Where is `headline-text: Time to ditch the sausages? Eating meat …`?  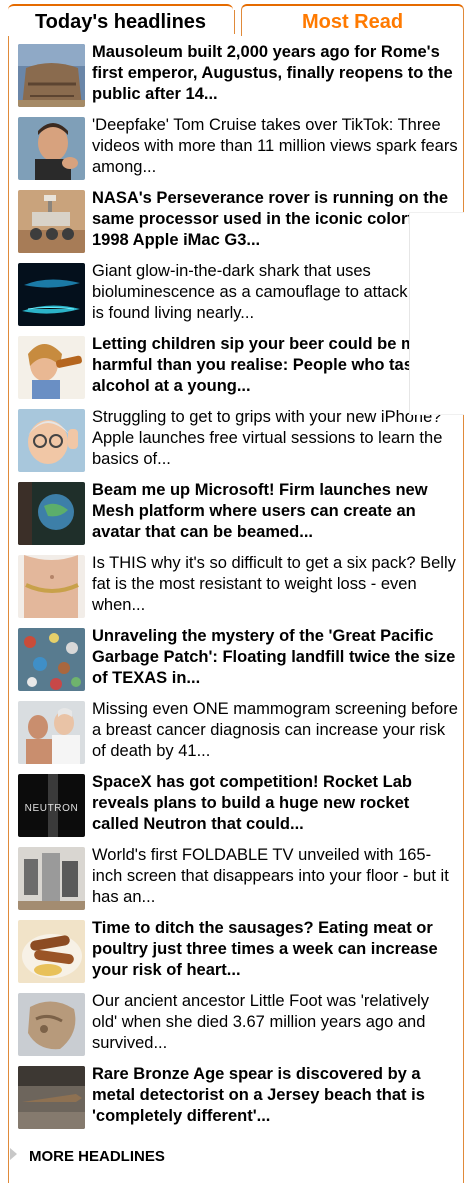
headline-text: Time to ditch the sausages? Eating meat … is located at coordinates (265, 949).